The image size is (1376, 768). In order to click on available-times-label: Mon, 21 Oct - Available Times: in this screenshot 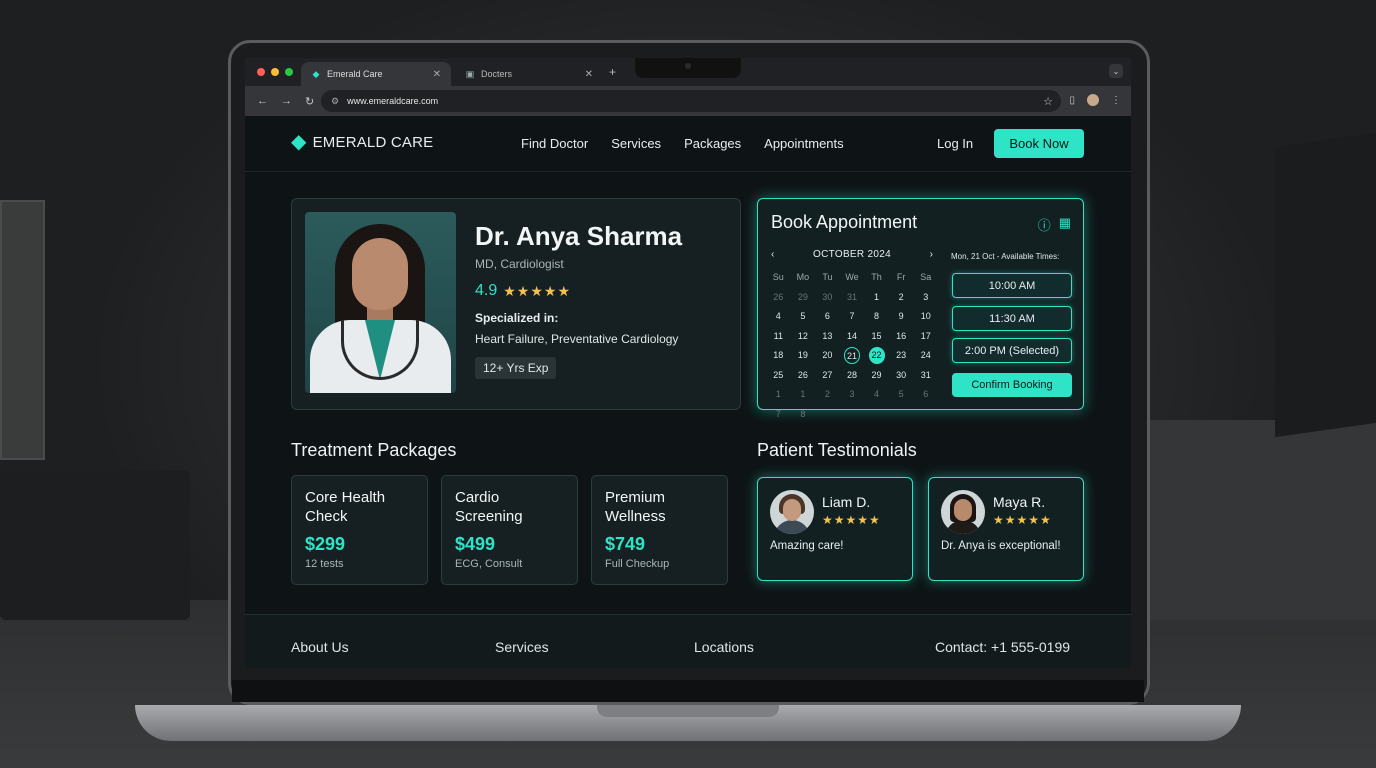, I will do `click(1005, 256)`.